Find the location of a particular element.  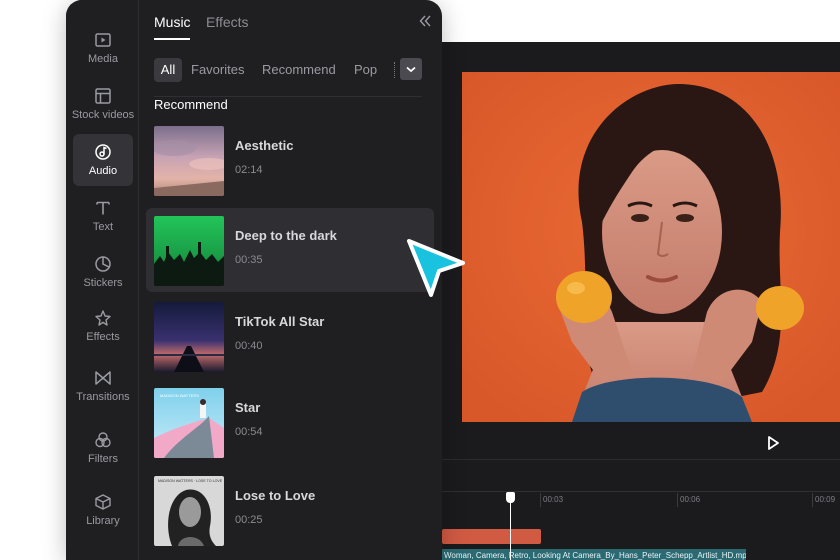

star-artist-text: MADISON WATTERS is located at coordinates (179, 395).